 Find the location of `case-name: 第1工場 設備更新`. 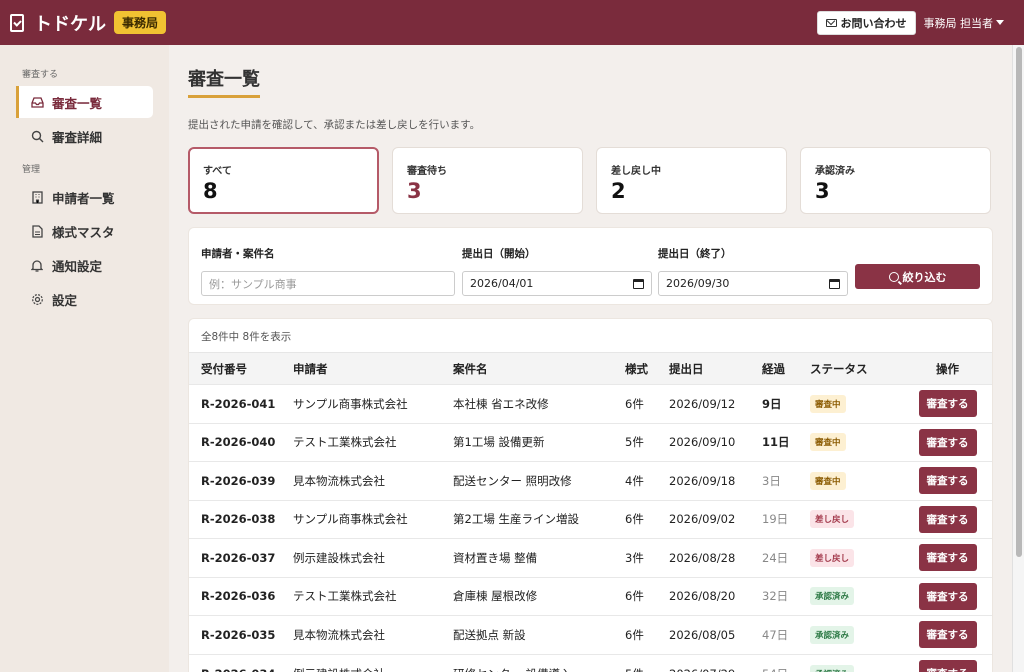

case-name: 第1工場 設備更新 is located at coordinates (539, 442).